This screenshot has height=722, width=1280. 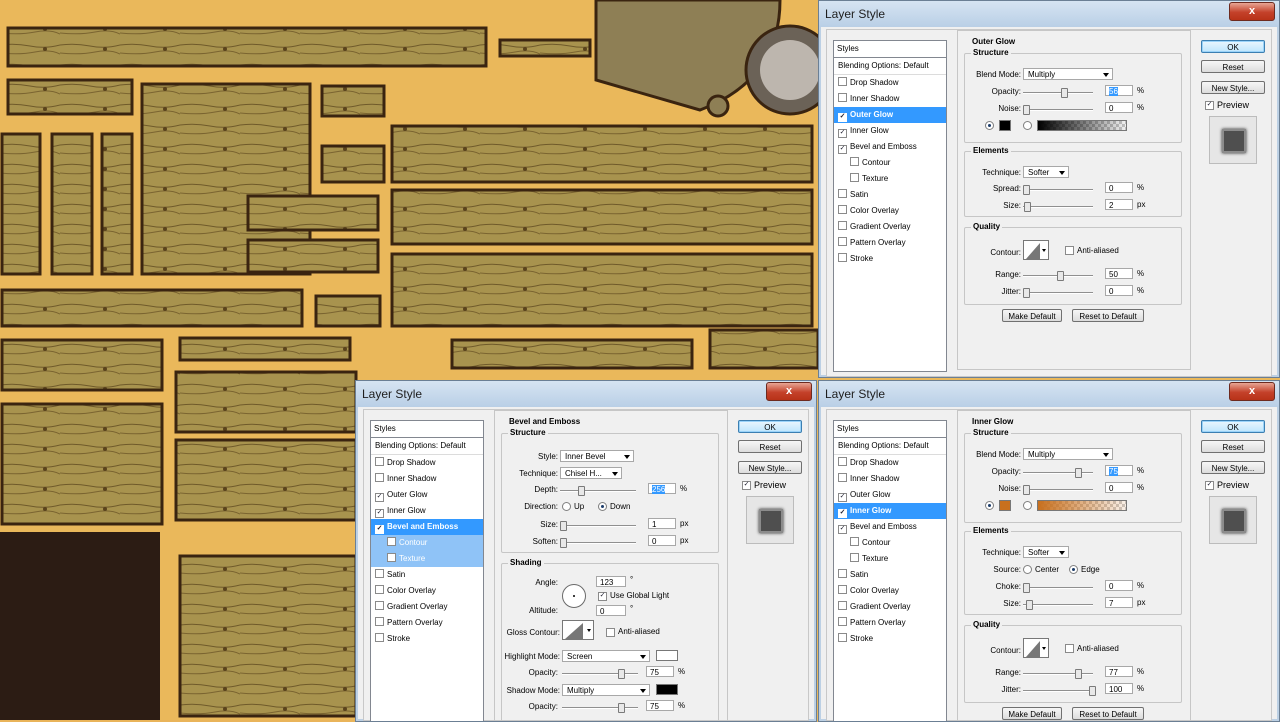 What do you see at coordinates (890, 495) in the screenshot?
I see `style-item-outer-glow: ✓ Outer Glow` at bounding box center [890, 495].